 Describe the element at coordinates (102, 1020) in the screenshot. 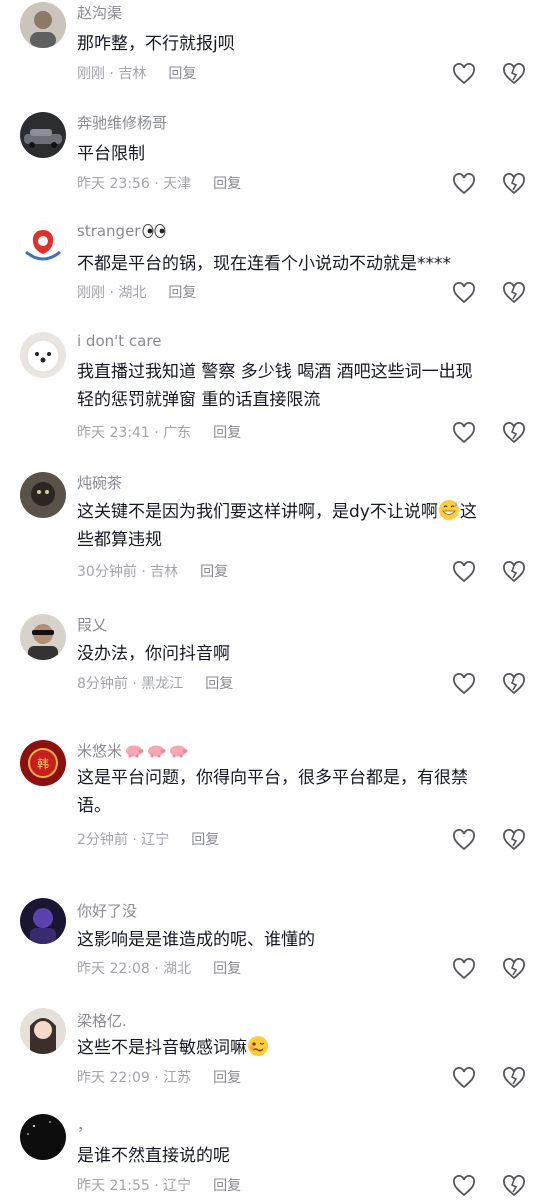

I see `username: 梁格亿.` at that location.